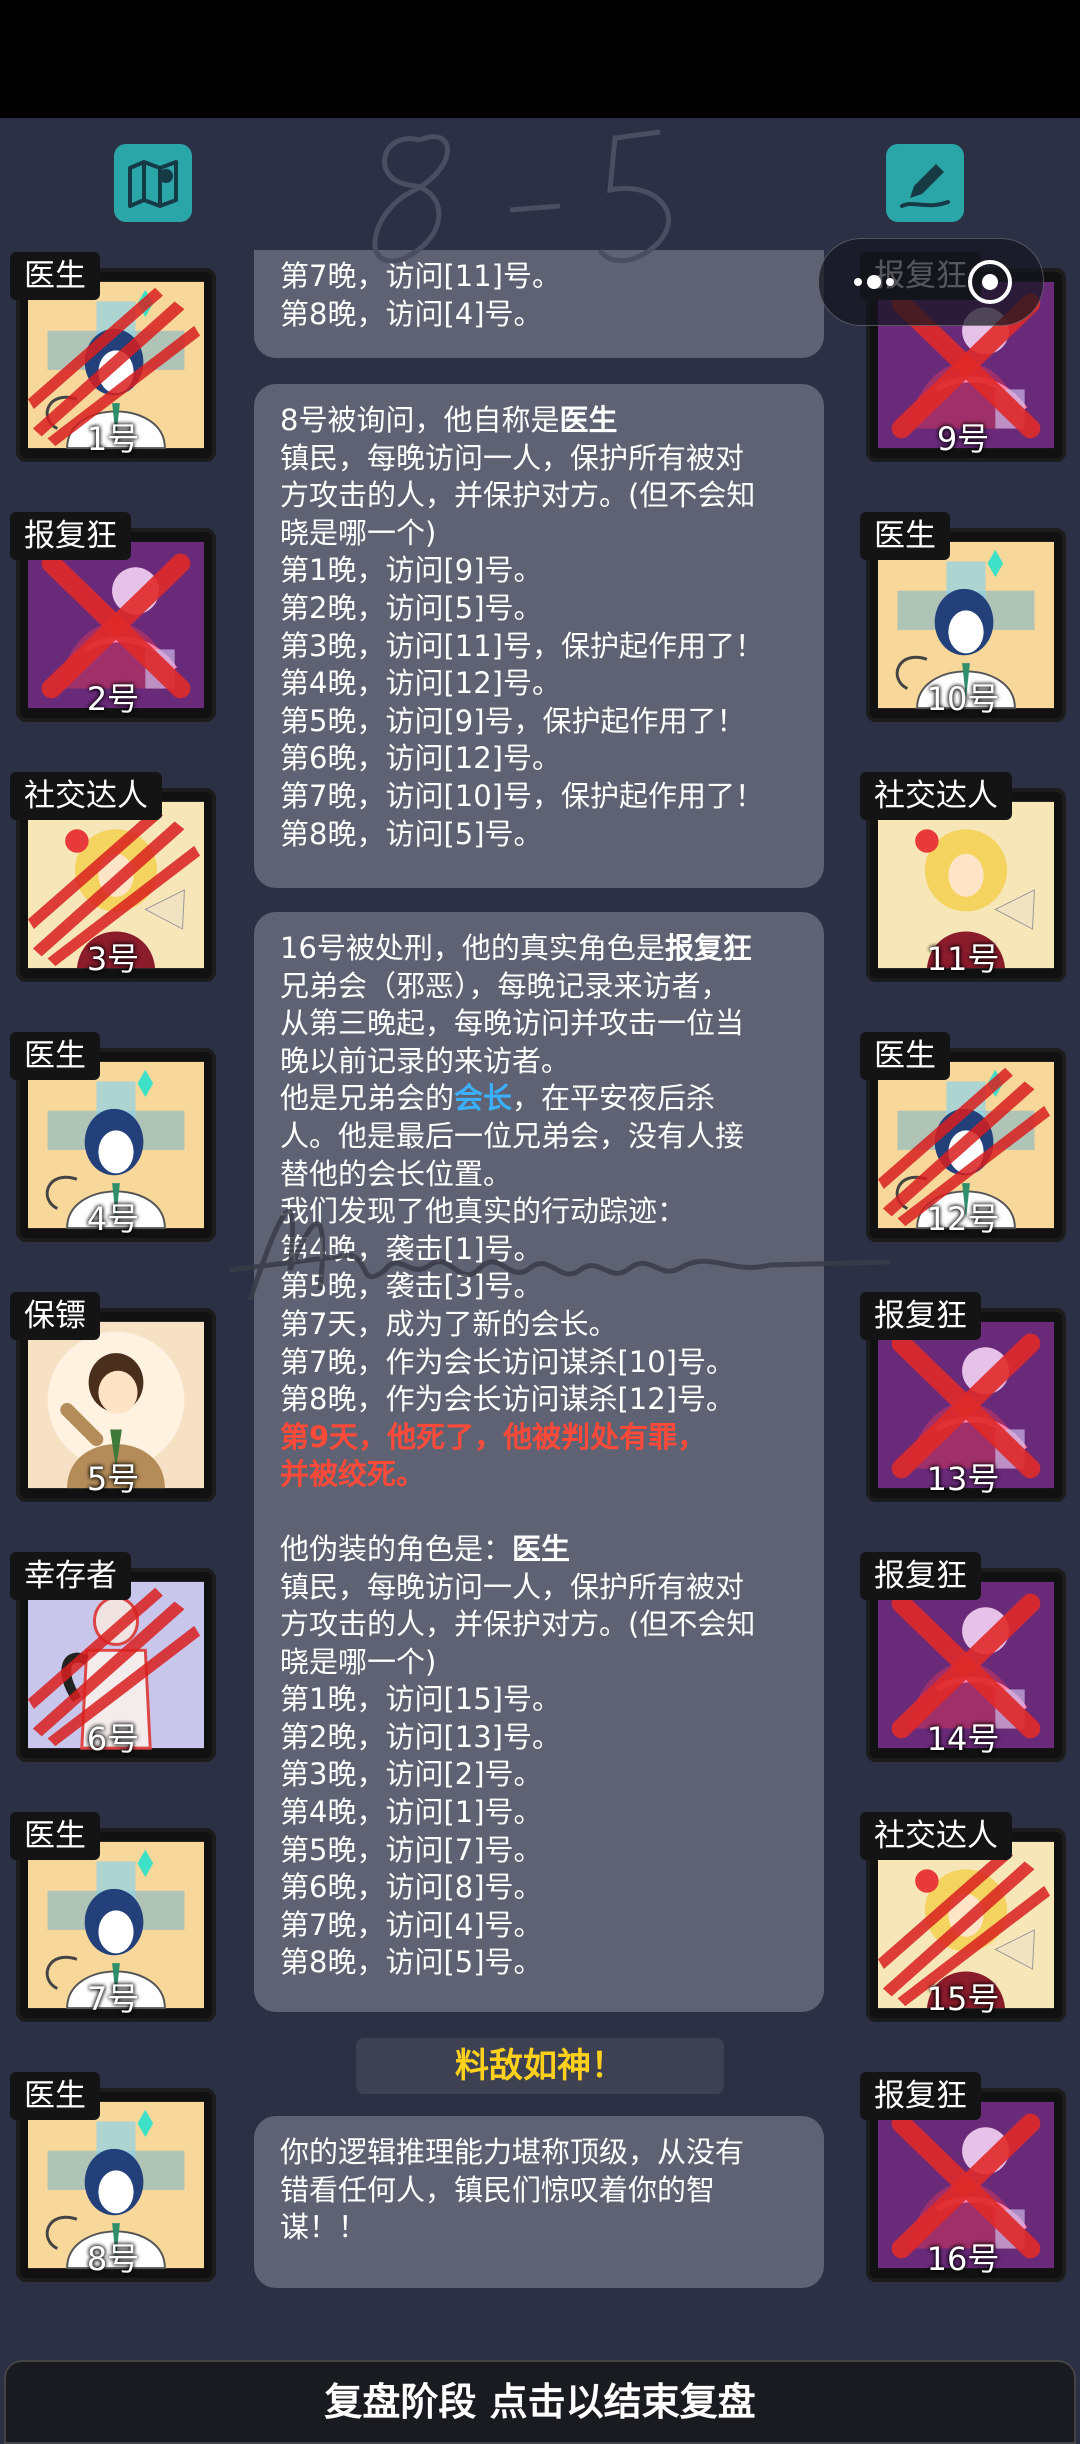  What do you see at coordinates (113, 439) in the screenshot?
I see `player-number: 1号` at bounding box center [113, 439].